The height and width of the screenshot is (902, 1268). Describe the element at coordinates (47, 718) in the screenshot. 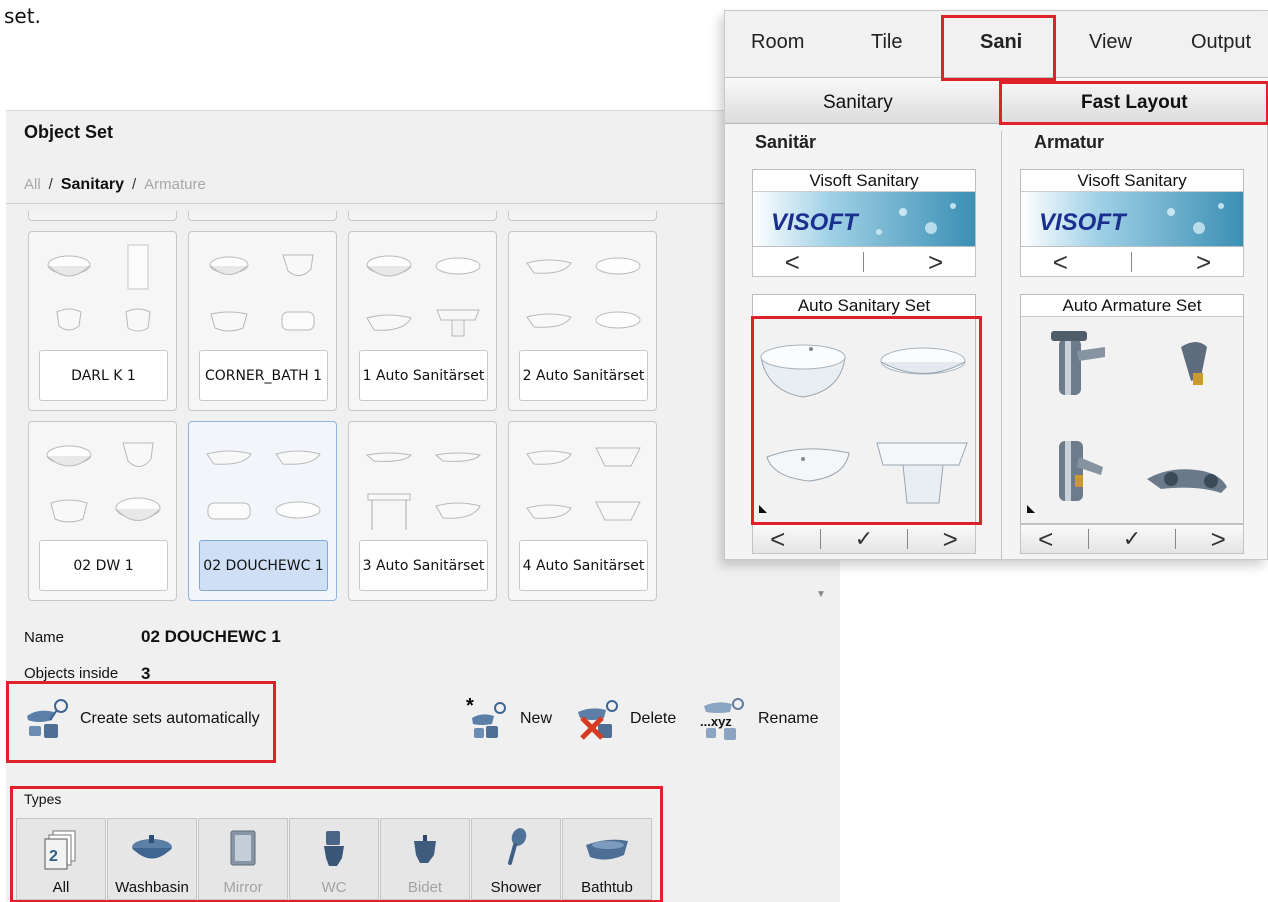

I see `create-sets-icon` at that location.